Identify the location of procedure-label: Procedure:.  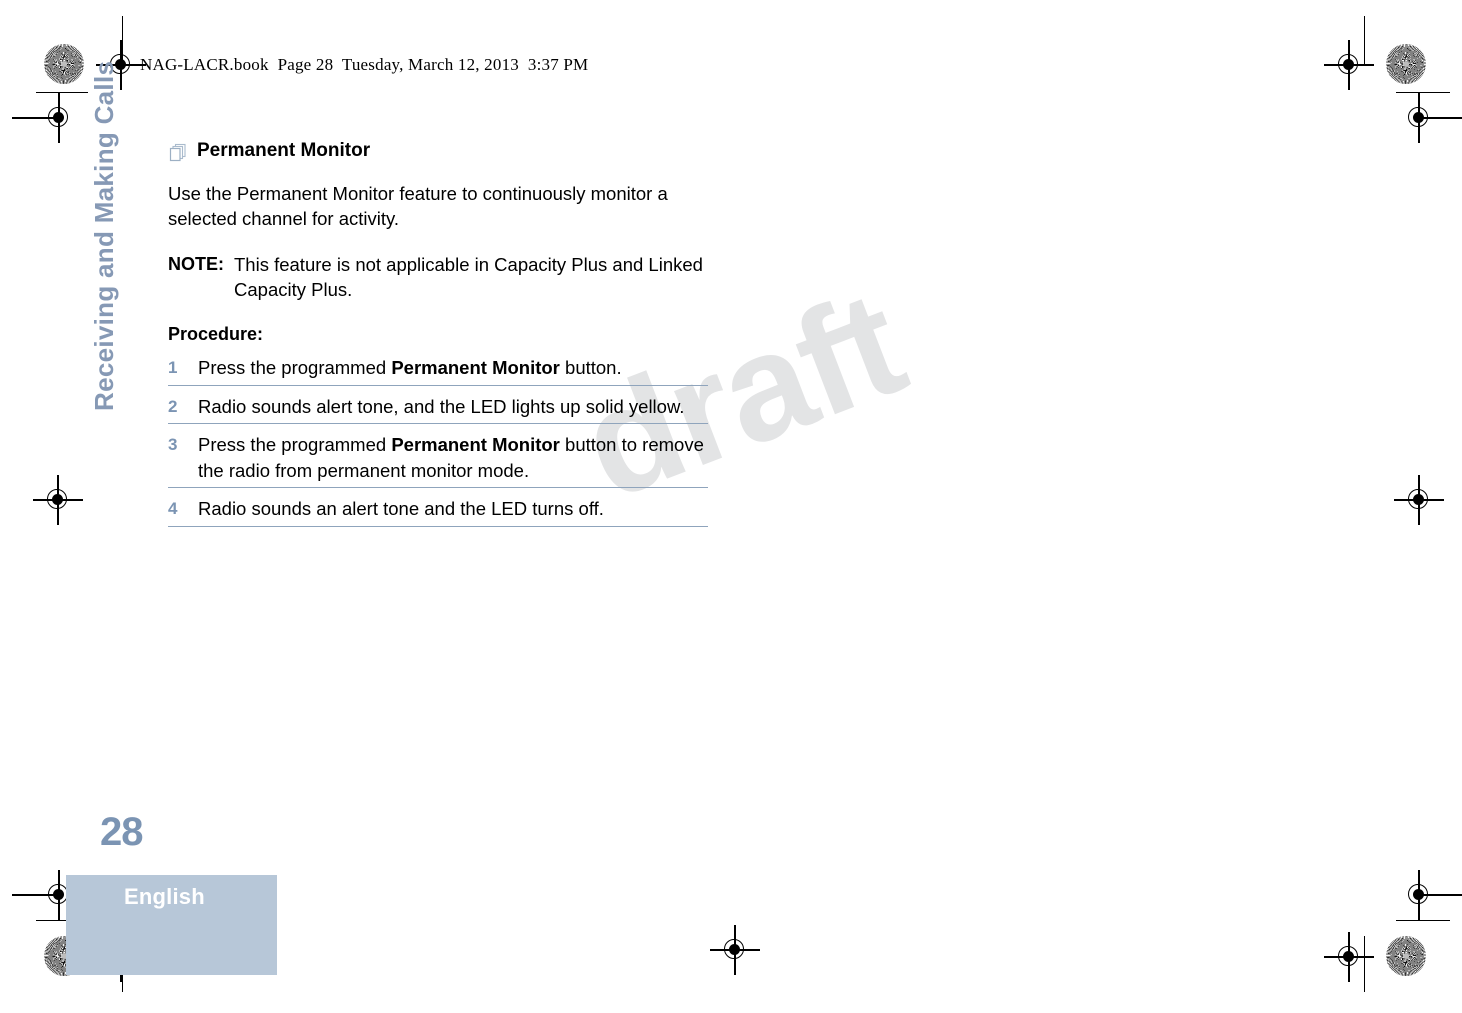
(216, 334).